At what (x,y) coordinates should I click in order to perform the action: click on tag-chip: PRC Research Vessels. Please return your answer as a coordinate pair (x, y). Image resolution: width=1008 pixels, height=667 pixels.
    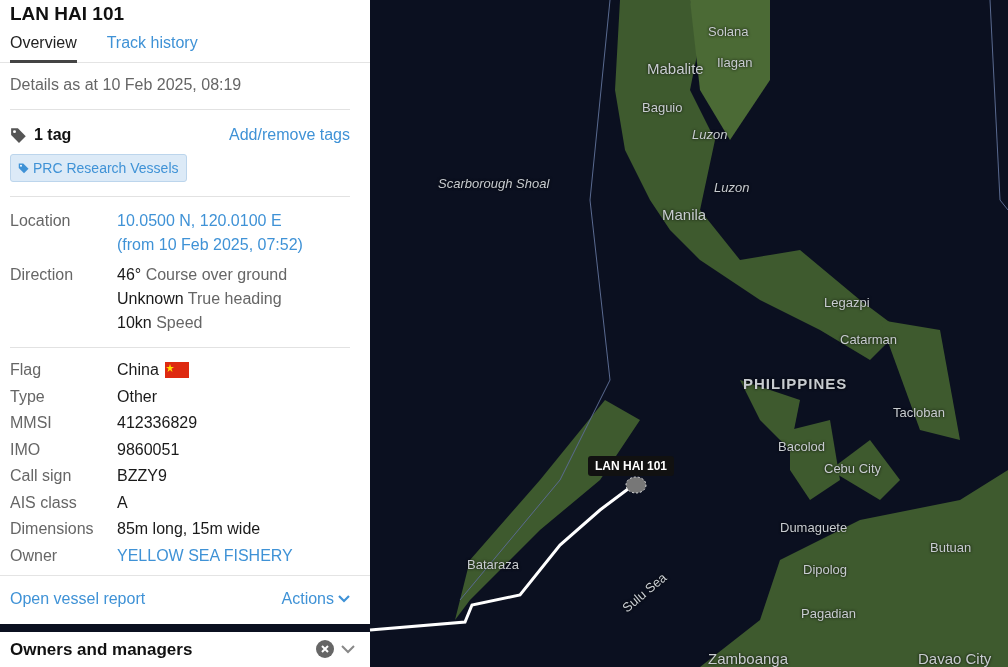
    Looking at the image, I should click on (98, 168).